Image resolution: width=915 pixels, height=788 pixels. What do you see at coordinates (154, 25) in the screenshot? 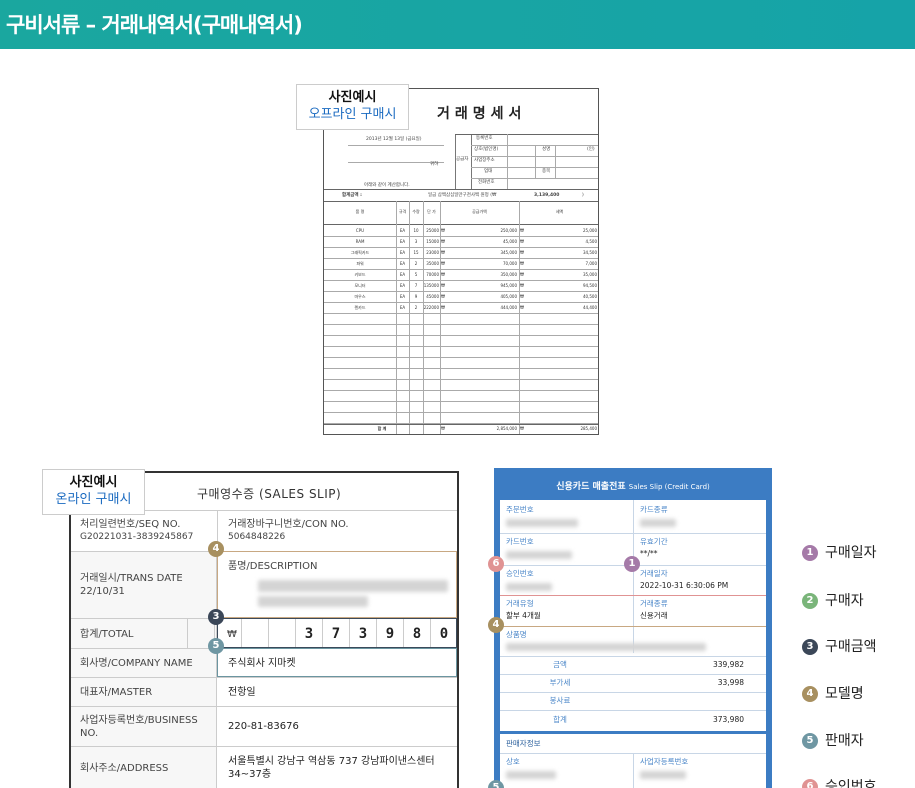
I see `page-title: 구비서류 – 거래내역서(구매내역서)` at bounding box center [154, 25].